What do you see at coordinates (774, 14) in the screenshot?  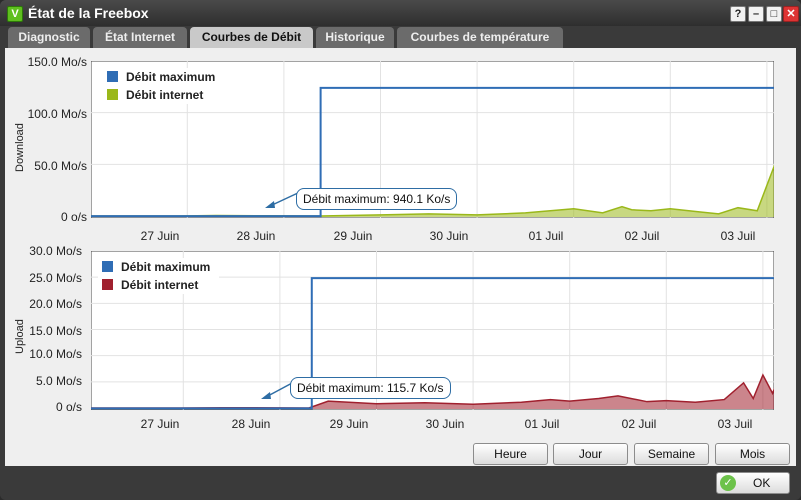 I see `maximize-icon: □` at bounding box center [774, 14].